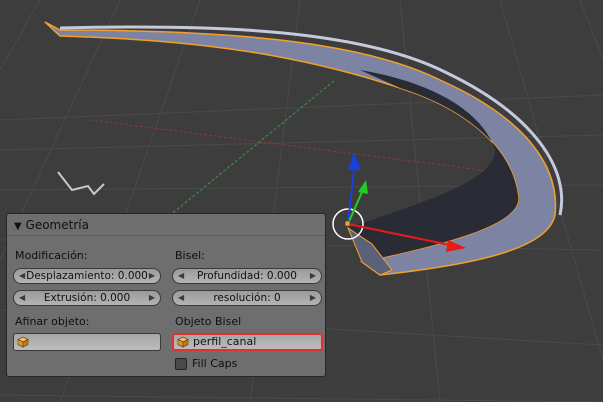 Image resolution: width=603 pixels, height=402 pixels. I want to click on geometry-panel-title: Geometría, so click(57, 225).